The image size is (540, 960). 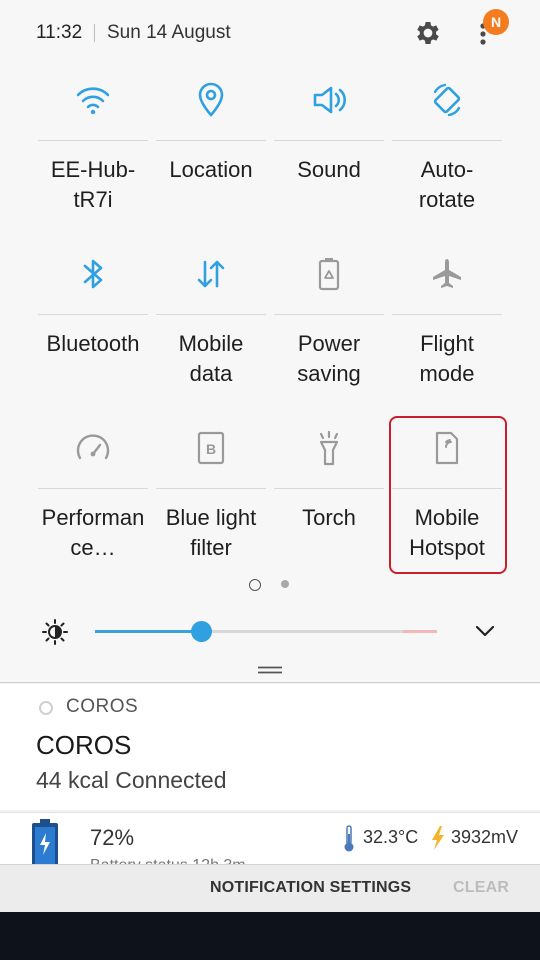 What do you see at coordinates (270, 936) in the screenshot?
I see `navigation-bar` at bounding box center [270, 936].